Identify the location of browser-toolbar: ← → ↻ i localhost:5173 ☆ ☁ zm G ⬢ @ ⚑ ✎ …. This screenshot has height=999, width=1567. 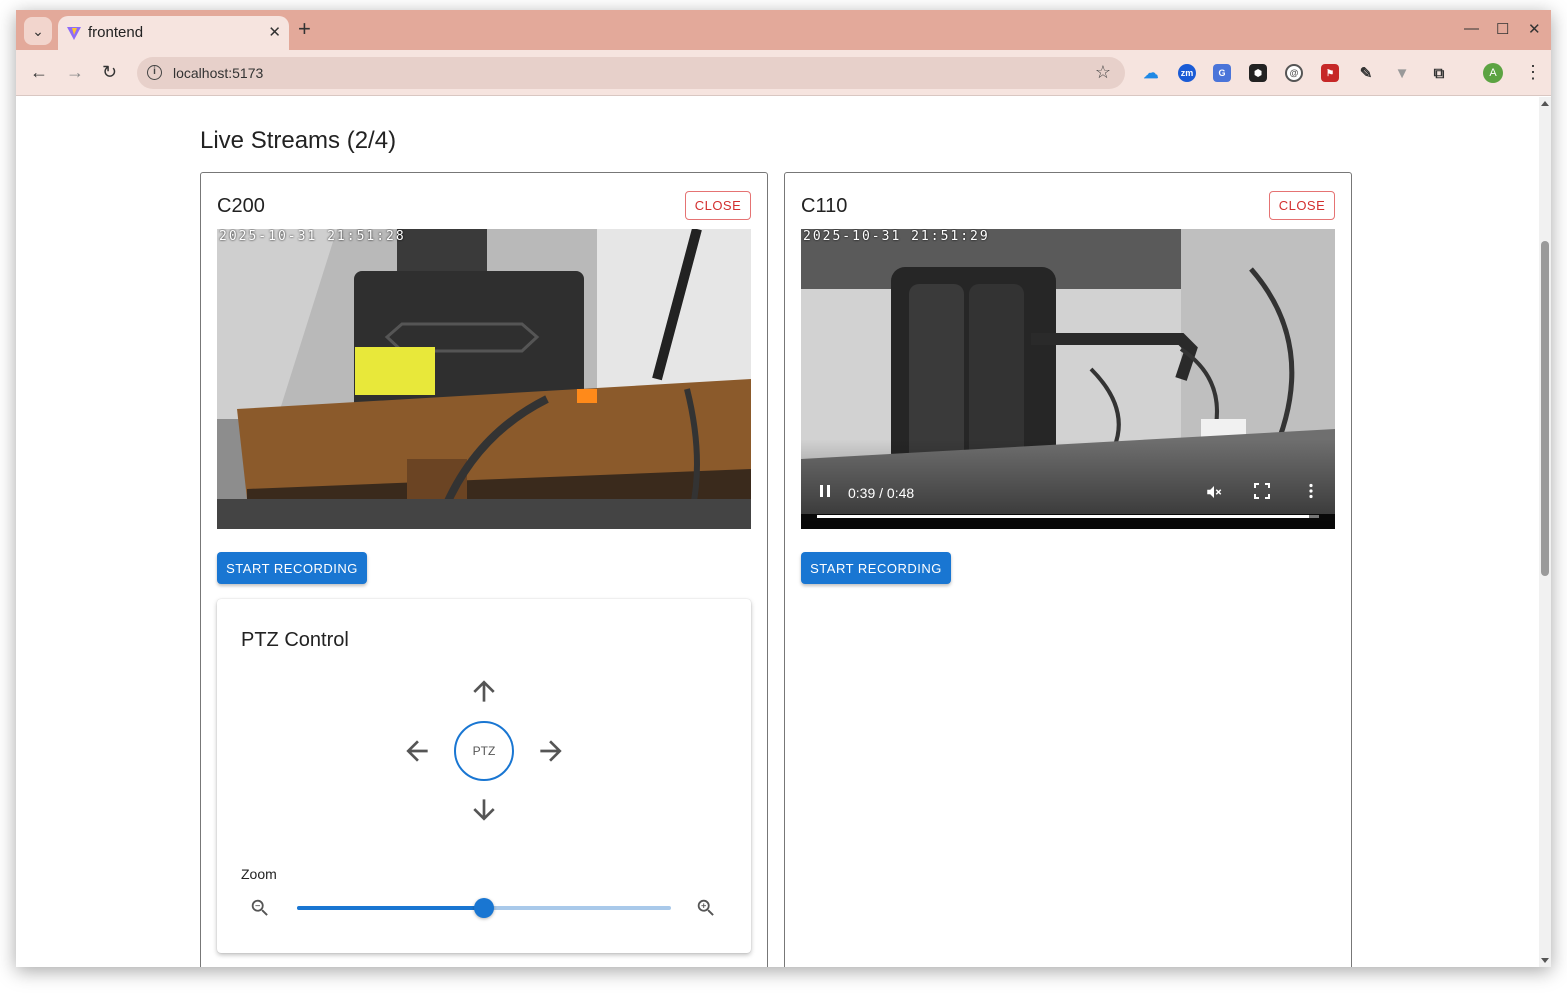
(783, 73).